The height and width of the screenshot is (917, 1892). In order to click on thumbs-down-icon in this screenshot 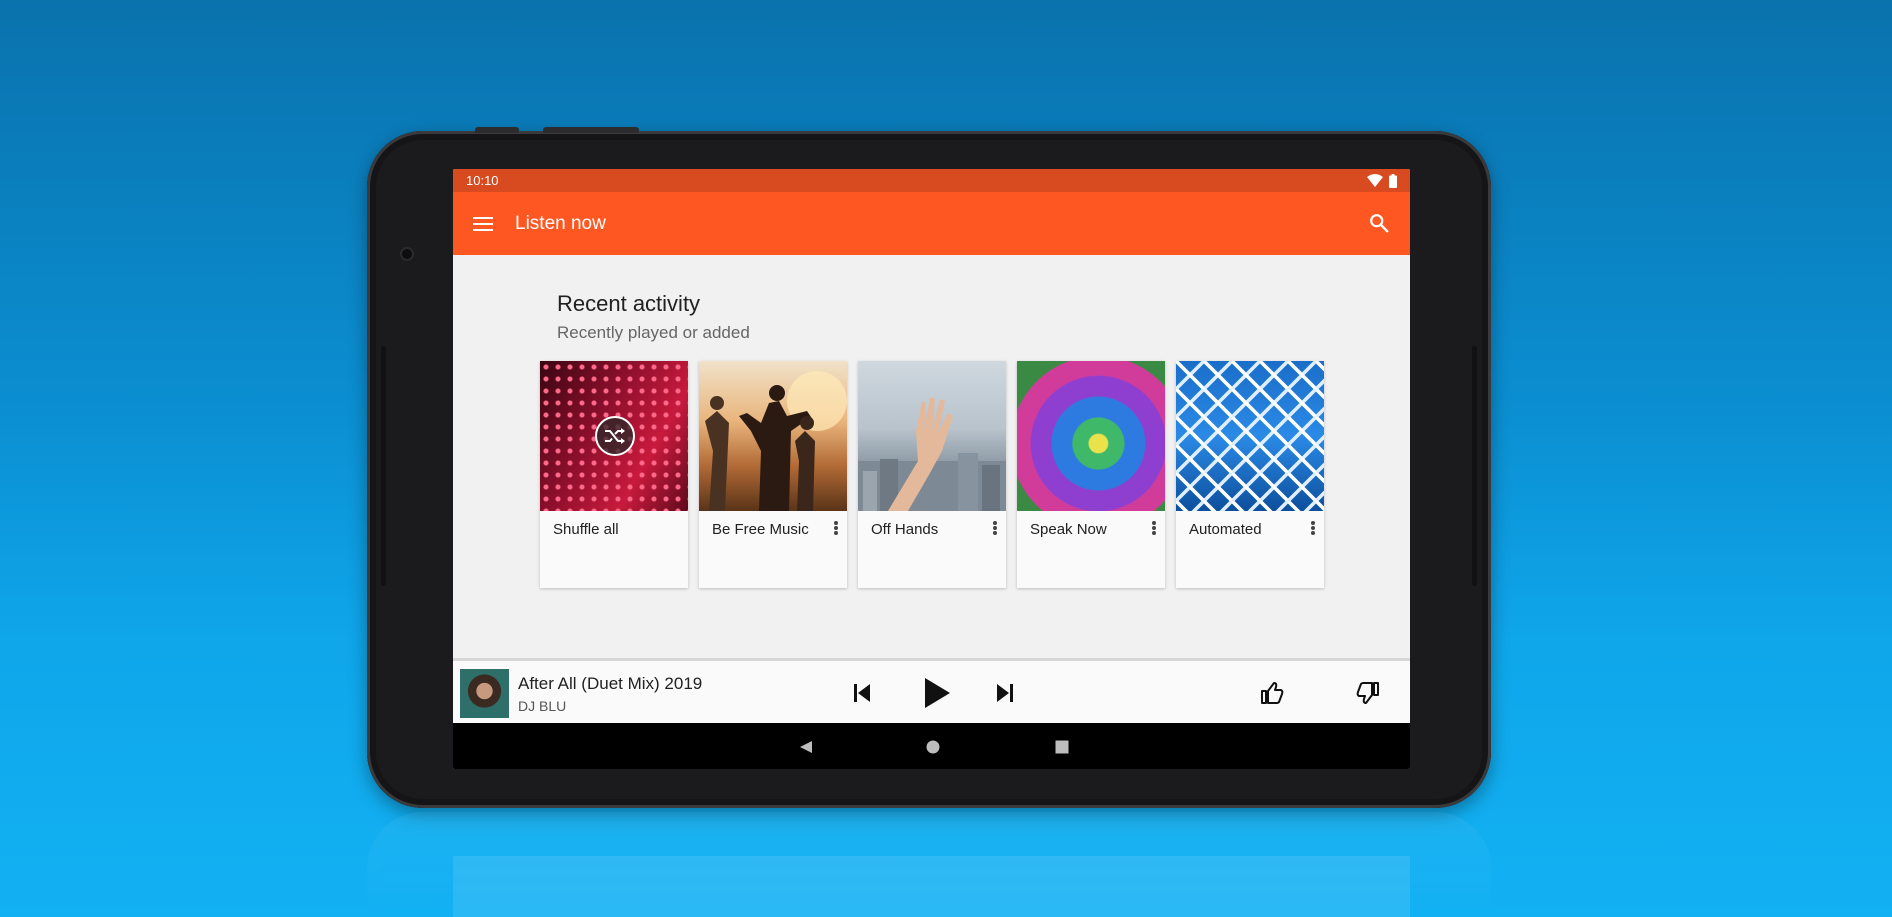, I will do `click(1368, 693)`.